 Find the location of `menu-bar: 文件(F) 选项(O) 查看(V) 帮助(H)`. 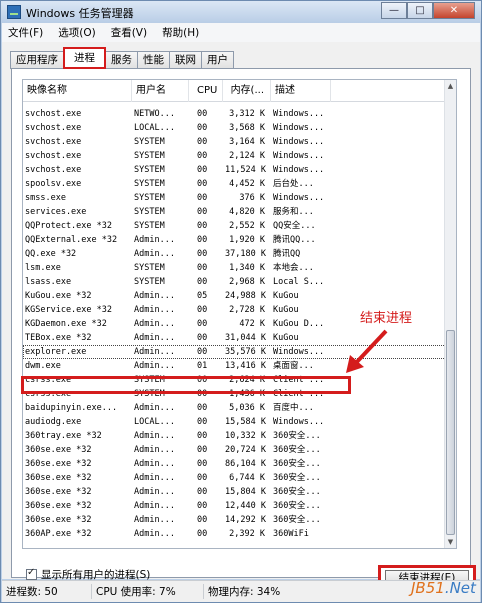

menu-bar: 文件(F) 选项(O) 查看(V) 帮助(H) is located at coordinates (241, 32).